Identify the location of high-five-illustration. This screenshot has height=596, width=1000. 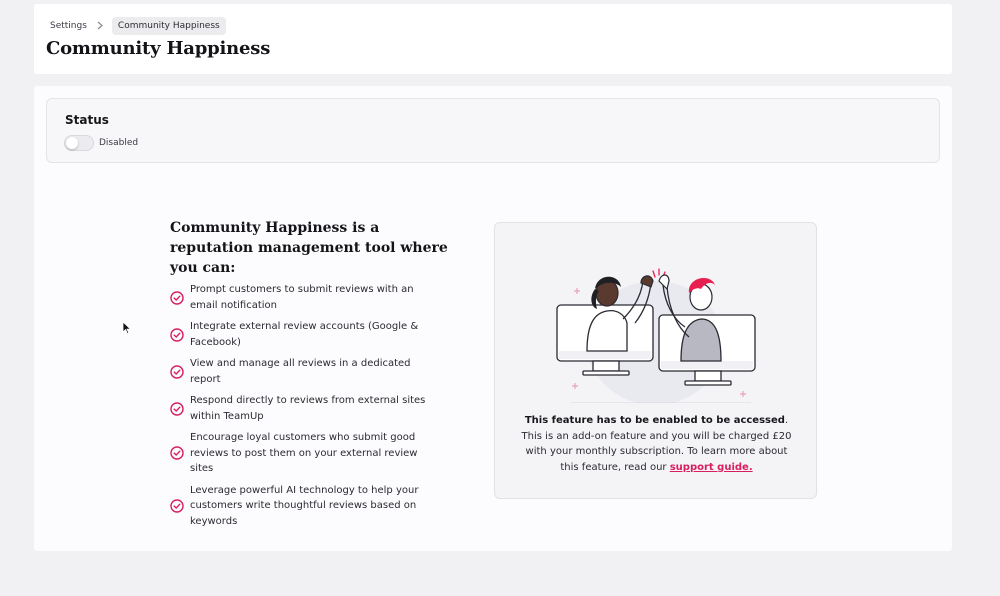
(656, 335).